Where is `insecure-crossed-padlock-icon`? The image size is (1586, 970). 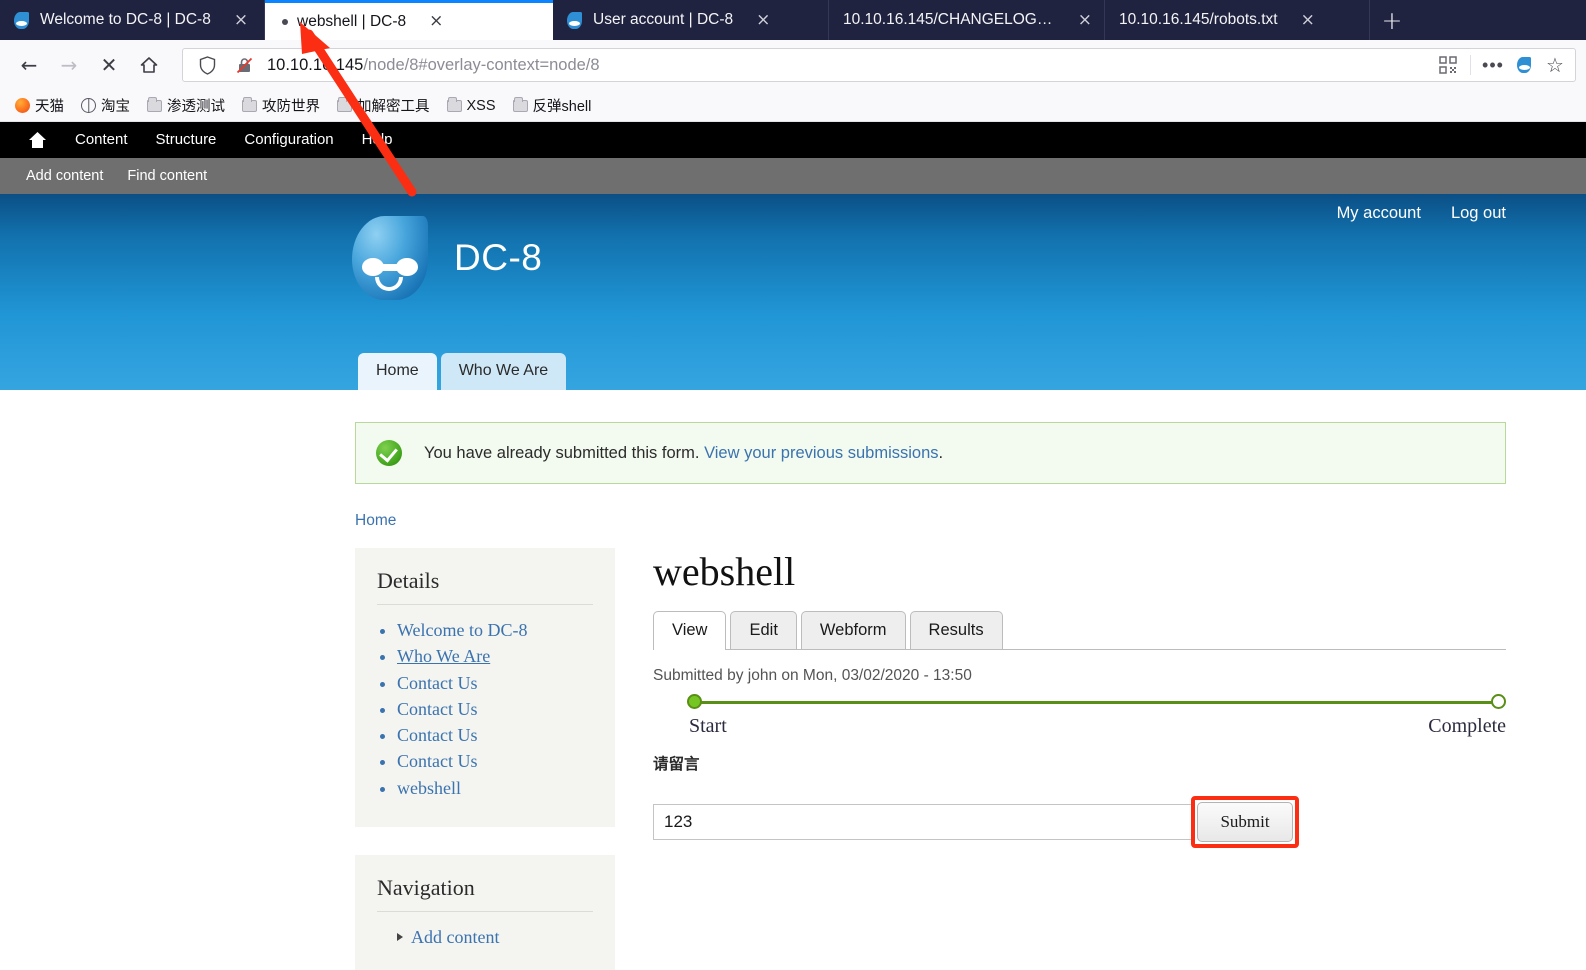
insecure-crossed-padlock-icon is located at coordinates (244, 65).